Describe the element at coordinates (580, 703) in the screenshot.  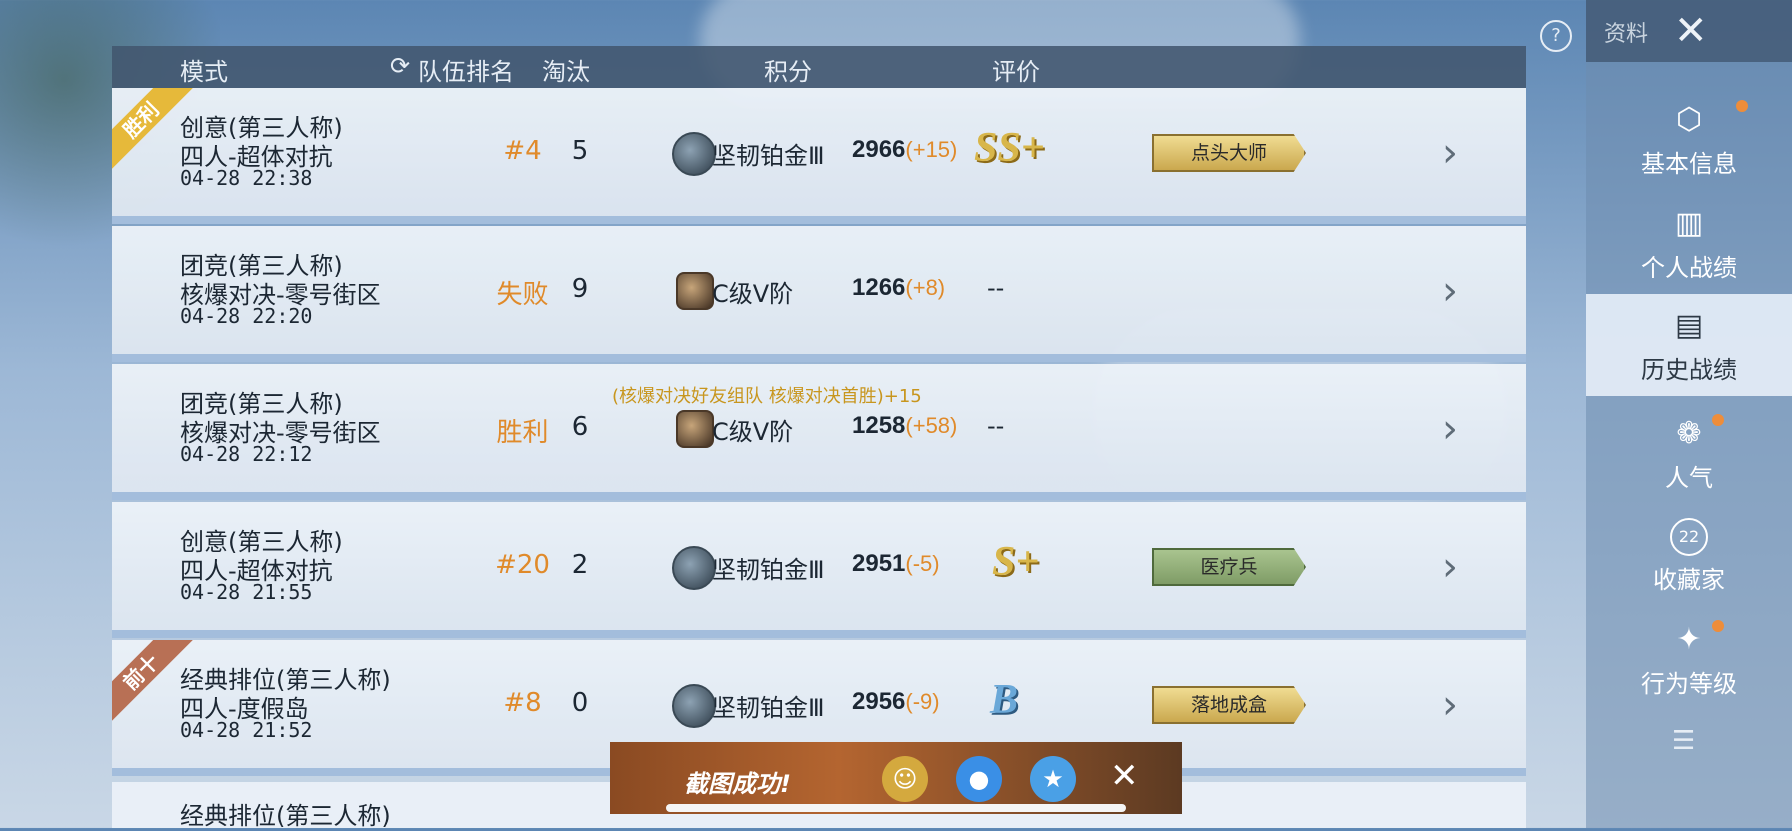
I see `elim-count: 0` at that location.